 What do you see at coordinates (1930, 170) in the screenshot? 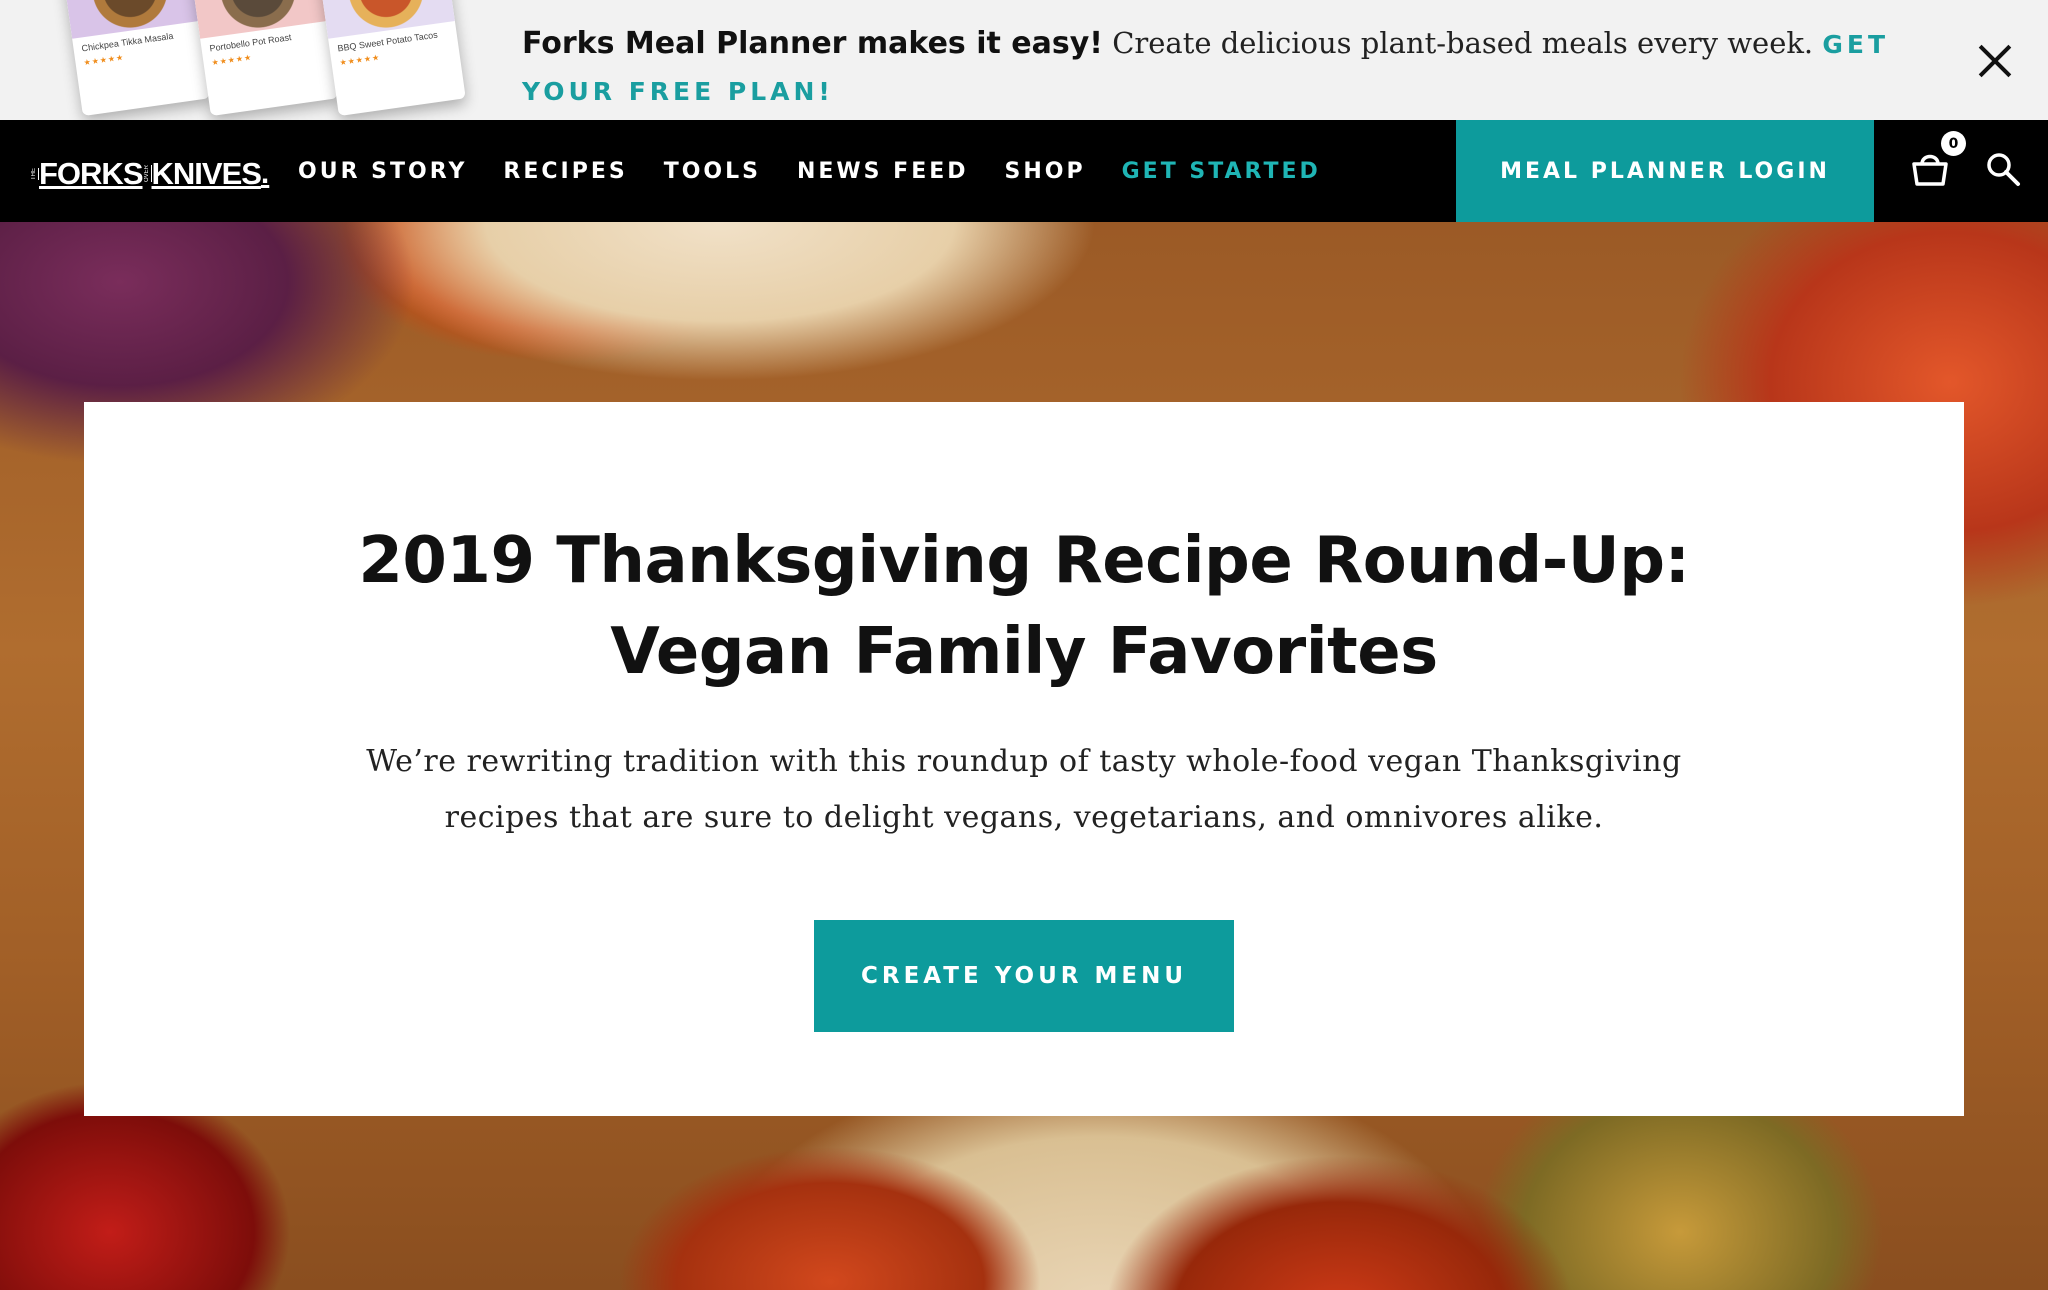
I see `cart-icon` at bounding box center [1930, 170].